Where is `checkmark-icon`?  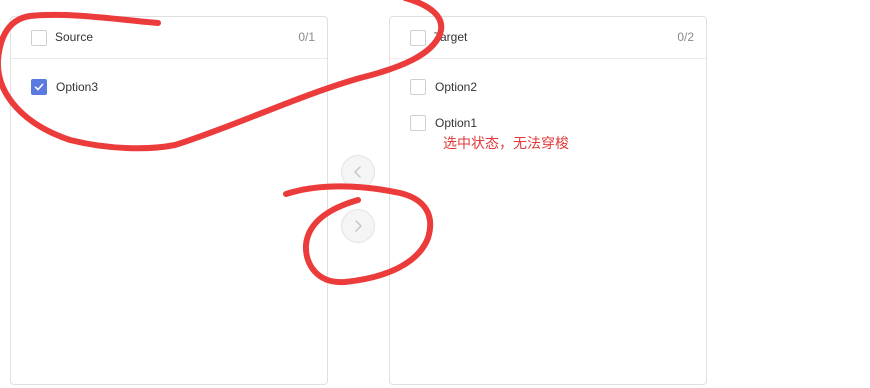
checkmark-icon is located at coordinates (39, 87).